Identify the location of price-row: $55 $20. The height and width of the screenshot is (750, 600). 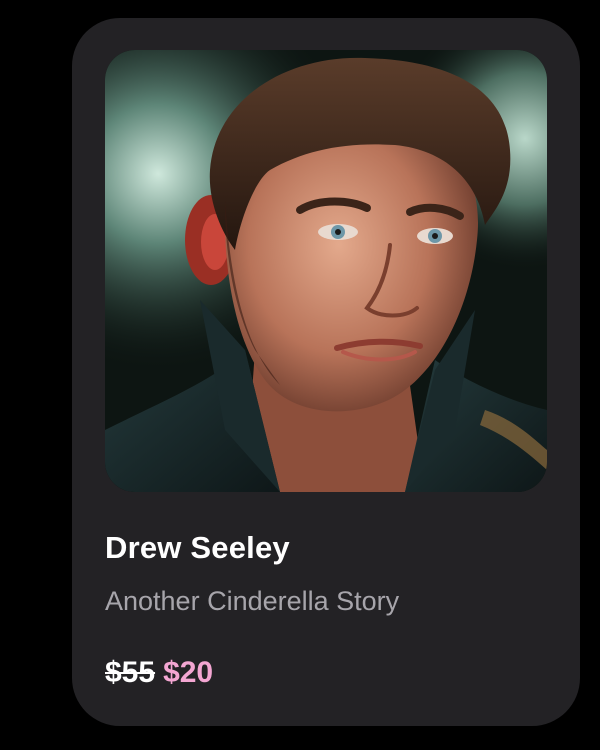
(159, 673).